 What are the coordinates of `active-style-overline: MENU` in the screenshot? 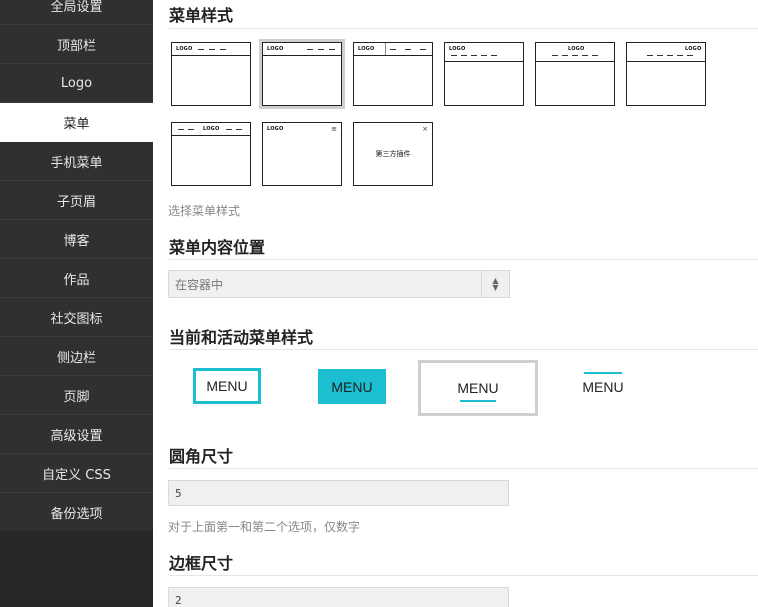 It's located at (603, 387).